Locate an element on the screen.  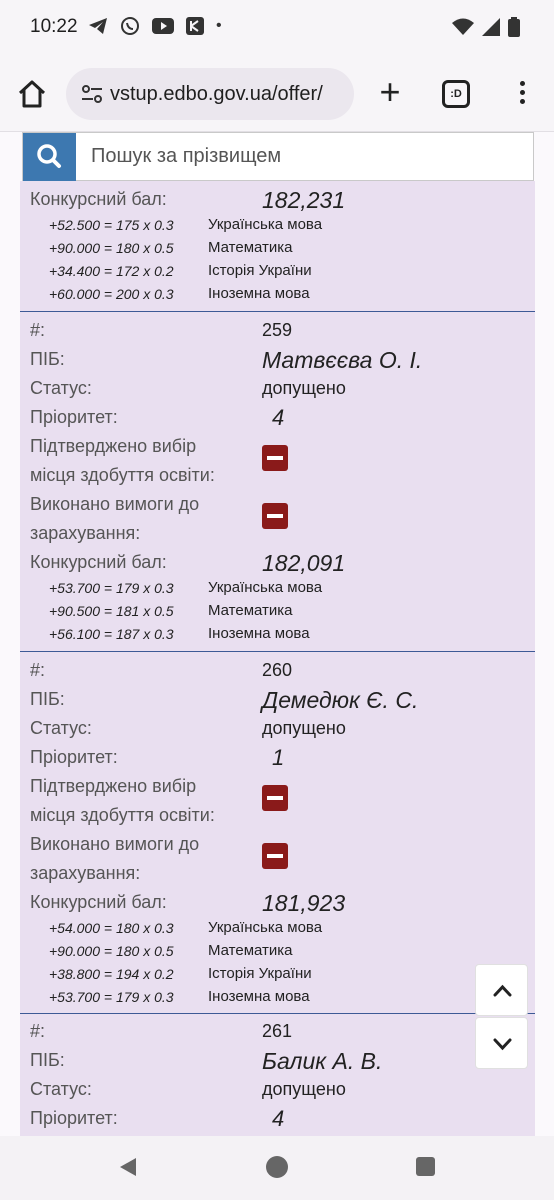
number-value: 260 is located at coordinates (277, 670).